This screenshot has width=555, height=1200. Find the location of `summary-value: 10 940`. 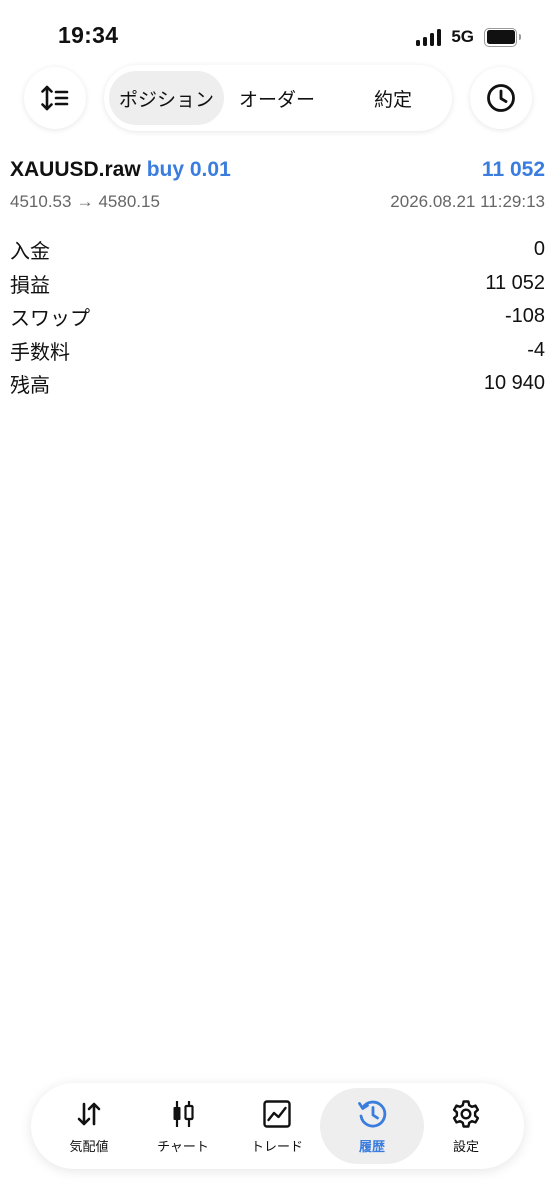

summary-value: 10 940 is located at coordinates (514, 383).